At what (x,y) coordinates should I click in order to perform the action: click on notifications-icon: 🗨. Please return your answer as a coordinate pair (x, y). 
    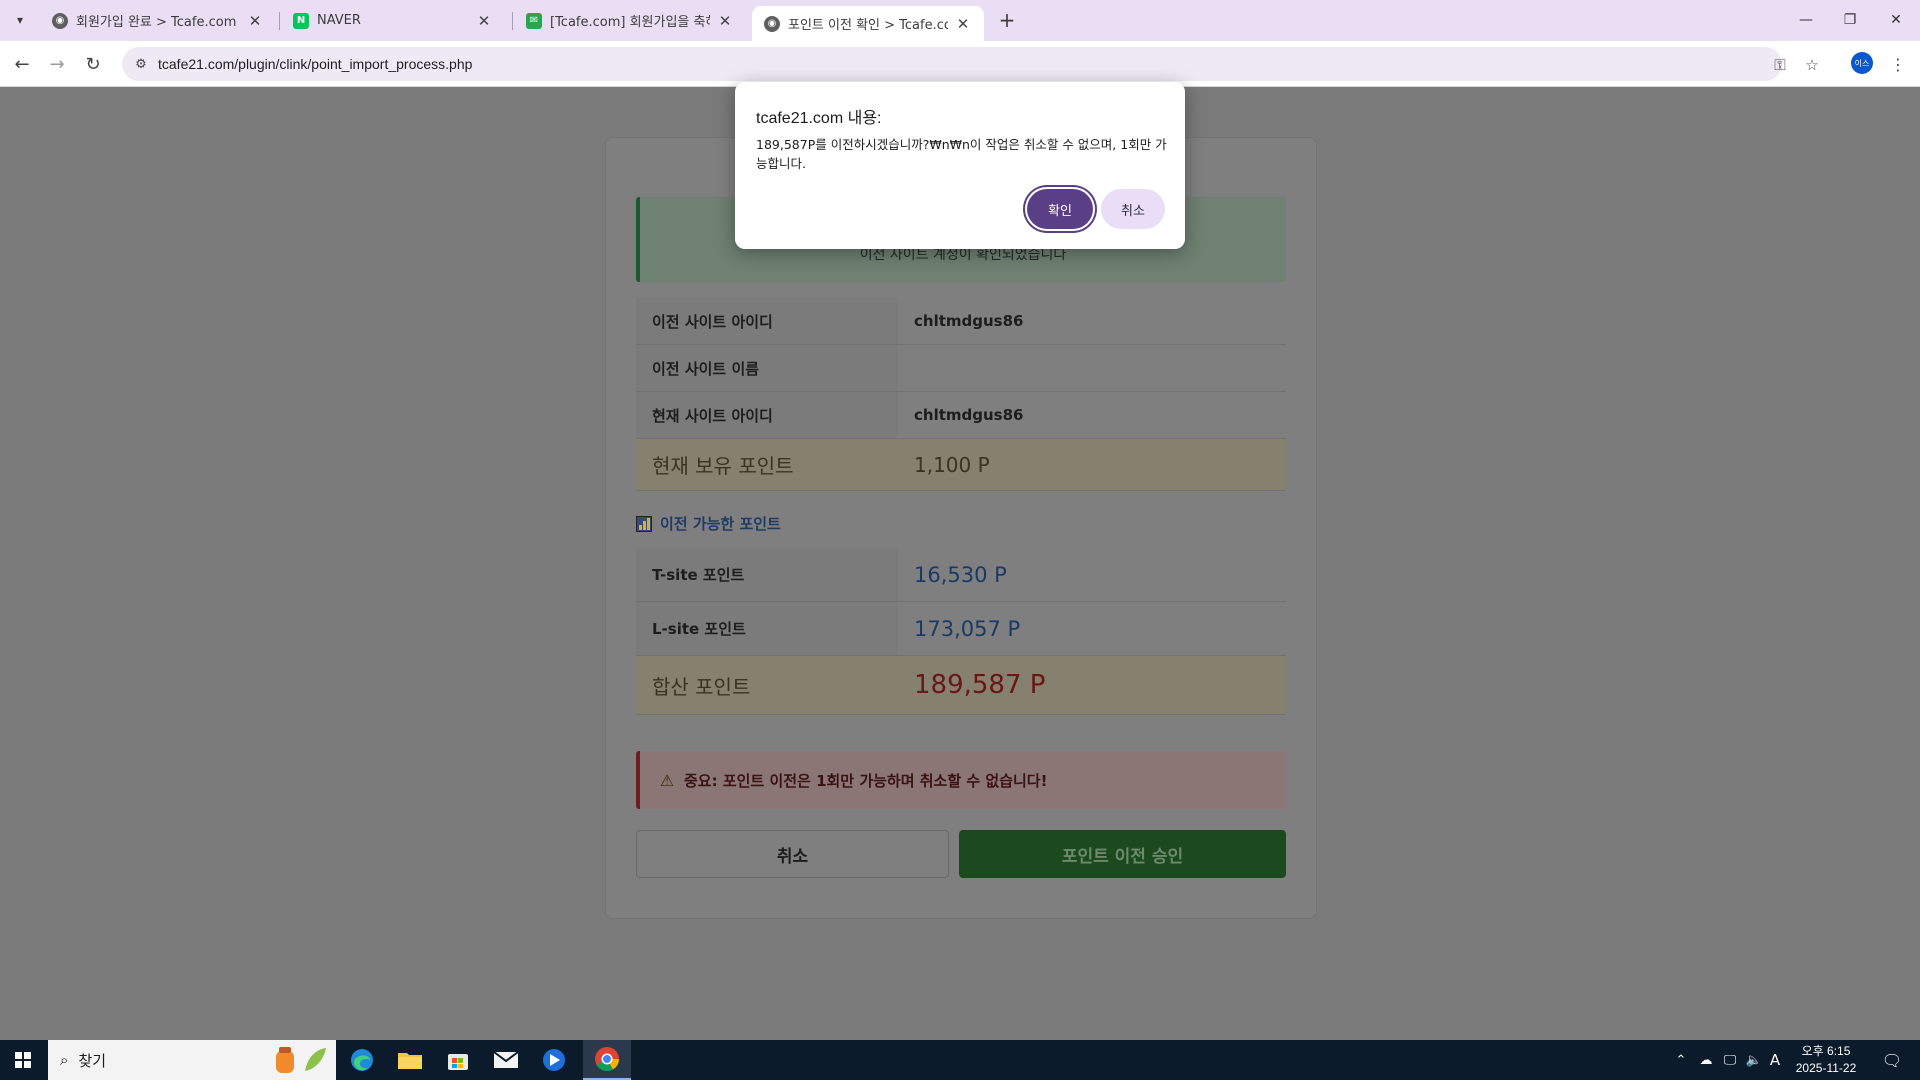
    Looking at the image, I should click on (1892, 1060).